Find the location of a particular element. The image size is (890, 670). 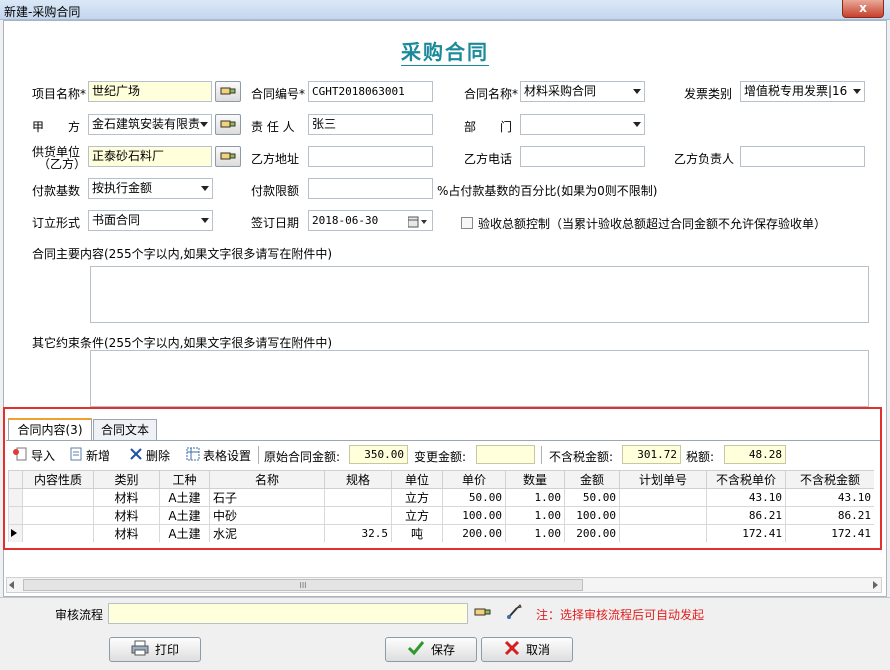

party-b-phone-label: 乙方电话 is located at coordinates (488, 159).